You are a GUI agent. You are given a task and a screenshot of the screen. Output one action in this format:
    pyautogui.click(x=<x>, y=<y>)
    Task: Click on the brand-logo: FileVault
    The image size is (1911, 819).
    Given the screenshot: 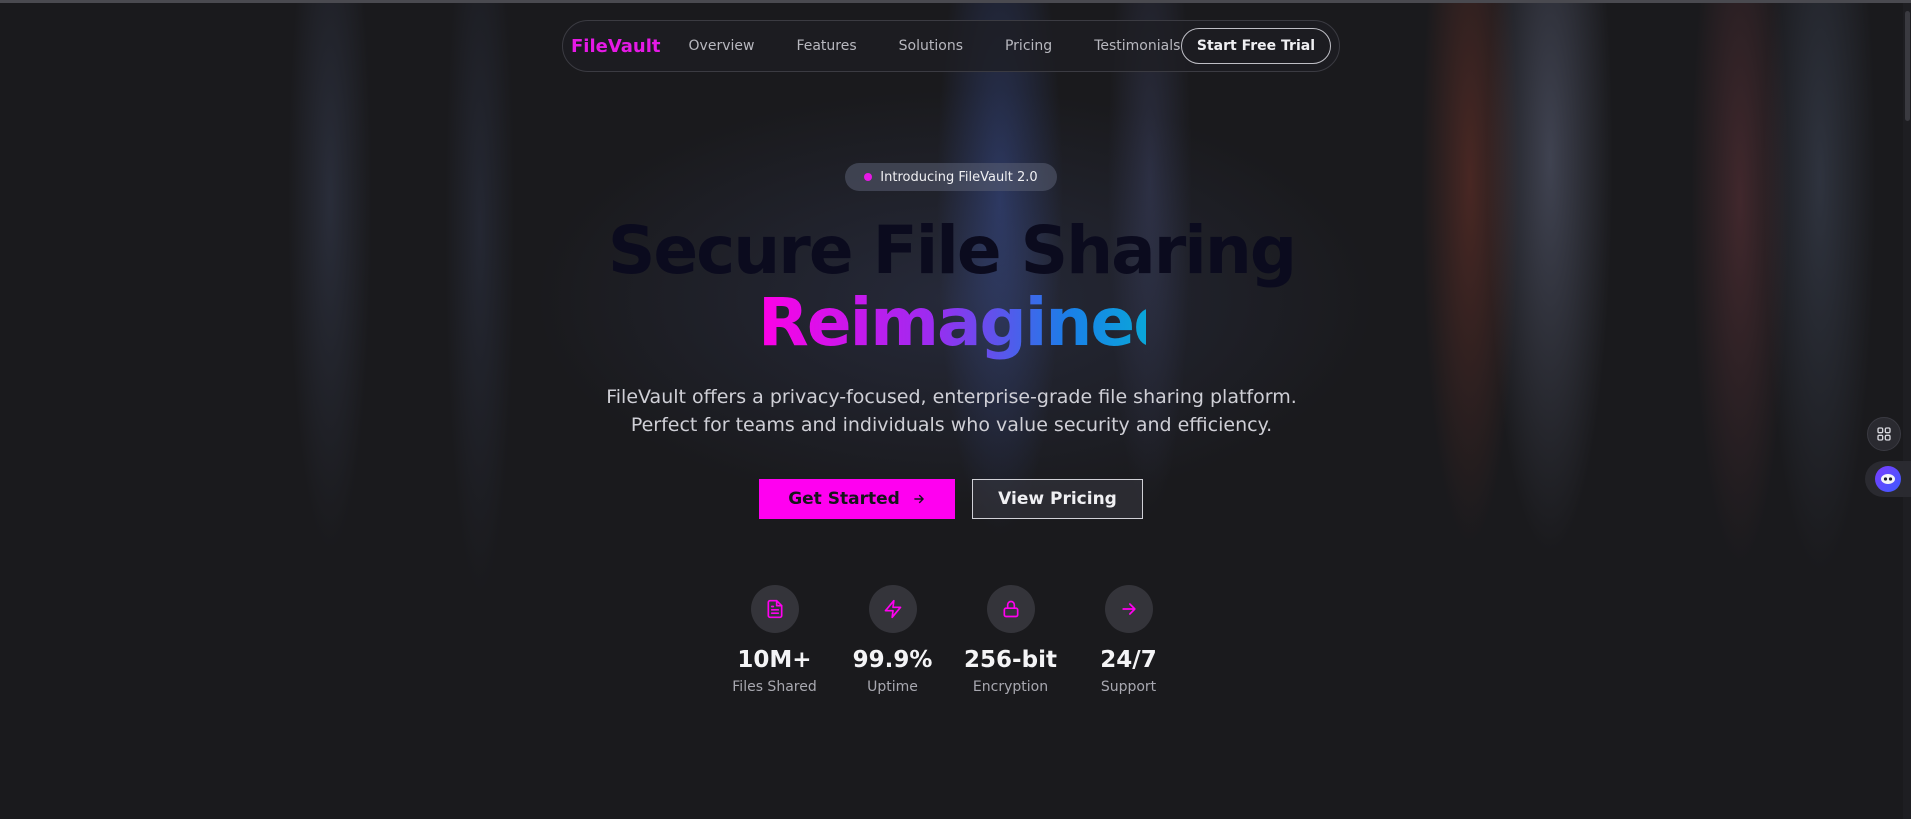 What is the action you would take?
    pyautogui.click(x=616, y=46)
    